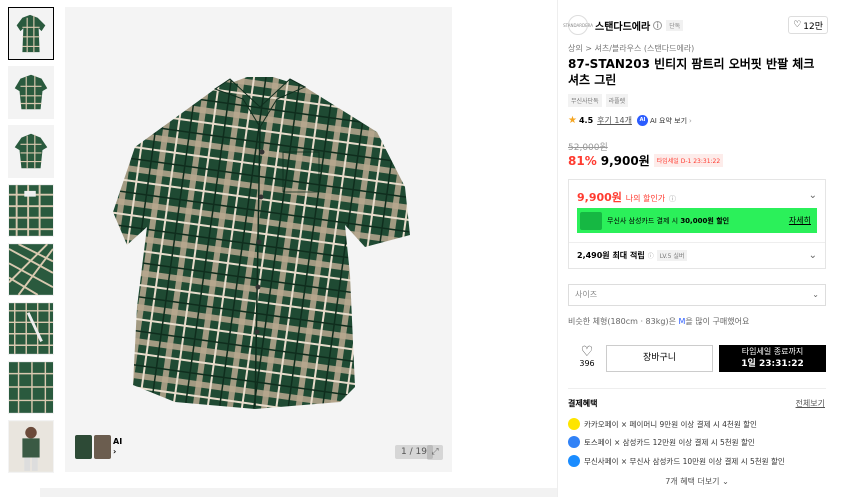  I want to click on price-row: 81% 9,900원 타임세일 D-1 23:31:22, so click(646, 160).